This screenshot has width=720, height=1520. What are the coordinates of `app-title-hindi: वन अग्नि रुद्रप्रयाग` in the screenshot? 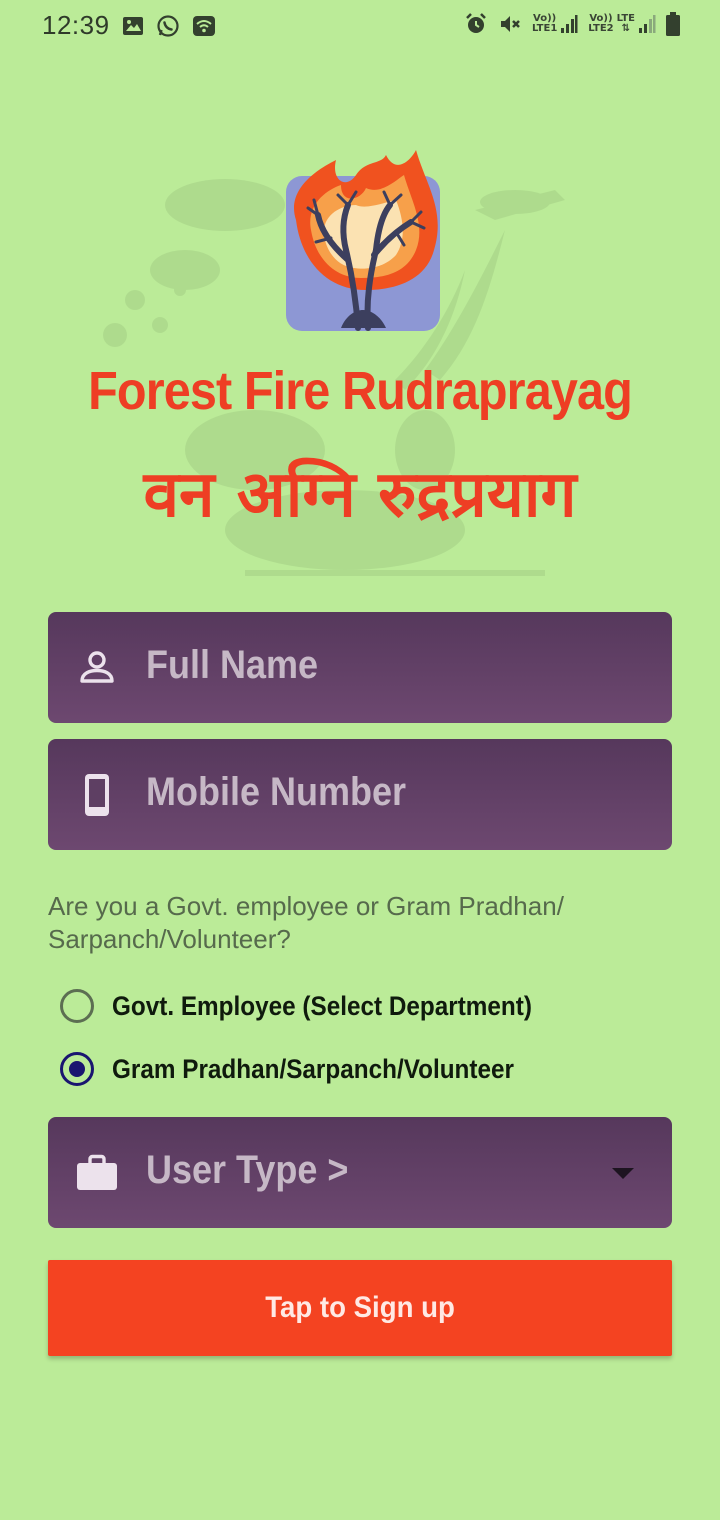 It's located at (360, 495).